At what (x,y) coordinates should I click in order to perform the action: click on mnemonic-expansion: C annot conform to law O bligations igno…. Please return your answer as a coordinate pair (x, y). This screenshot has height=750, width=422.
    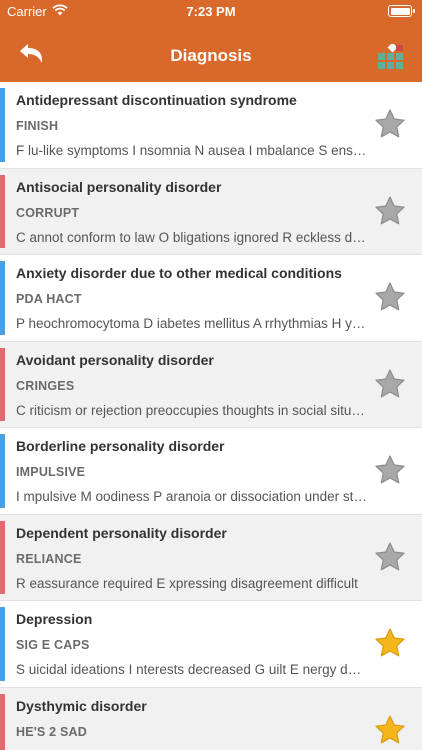
    Looking at the image, I should click on (192, 237).